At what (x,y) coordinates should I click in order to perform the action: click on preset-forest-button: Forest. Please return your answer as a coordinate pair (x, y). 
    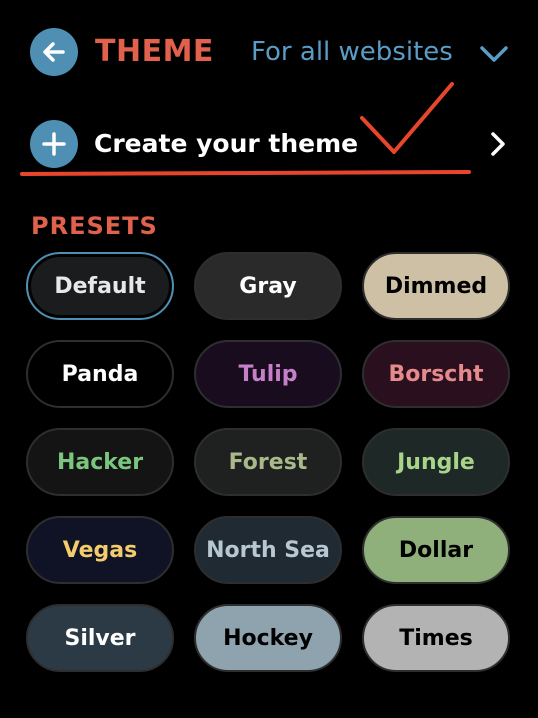
    Looking at the image, I should click on (268, 462).